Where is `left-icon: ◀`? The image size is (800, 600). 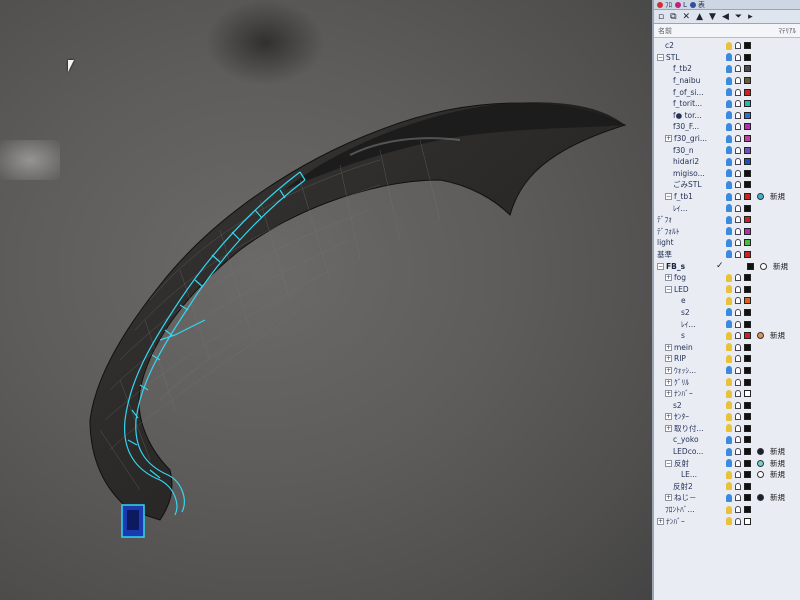 left-icon: ◀ is located at coordinates (725, 17).